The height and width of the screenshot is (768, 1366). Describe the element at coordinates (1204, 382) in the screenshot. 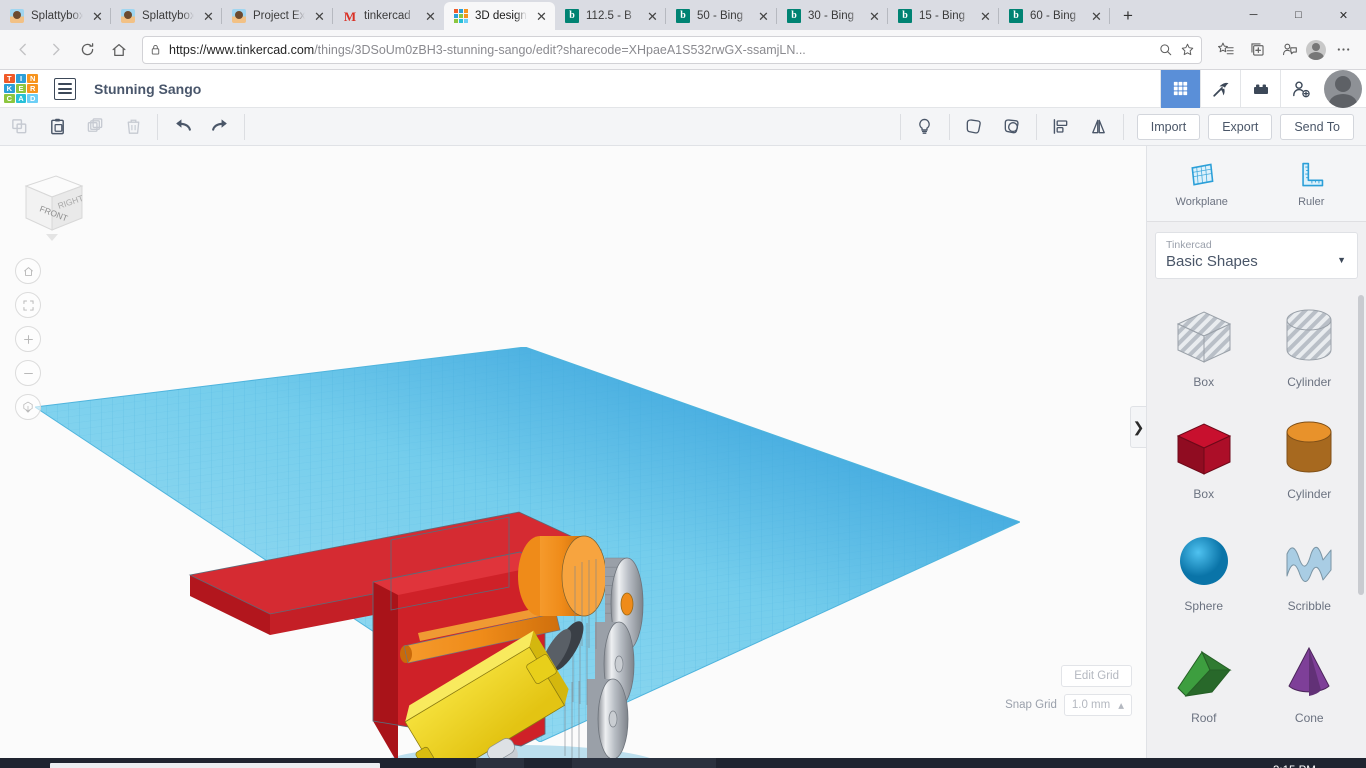

I see `shape-label: Box` at that location.